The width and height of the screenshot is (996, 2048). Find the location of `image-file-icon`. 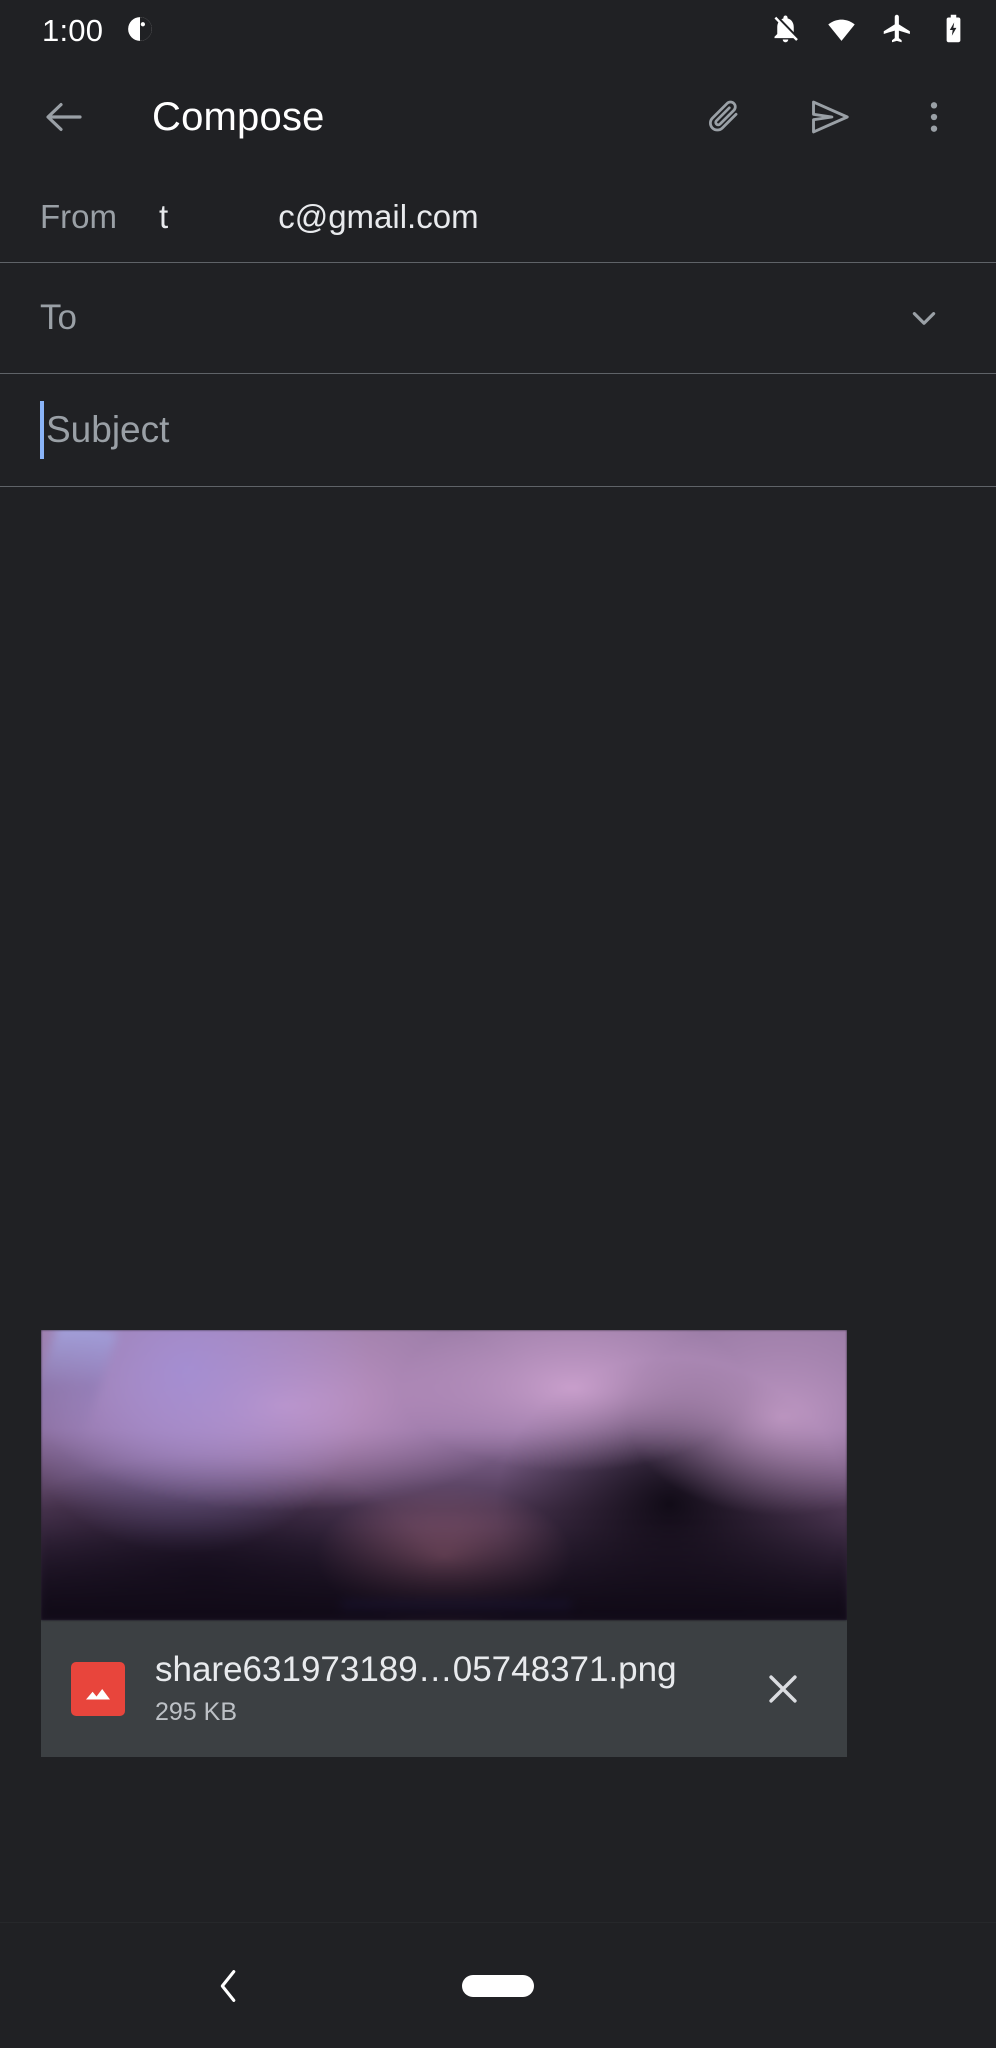

image-file-icon is located at coordinates (98, 1688).